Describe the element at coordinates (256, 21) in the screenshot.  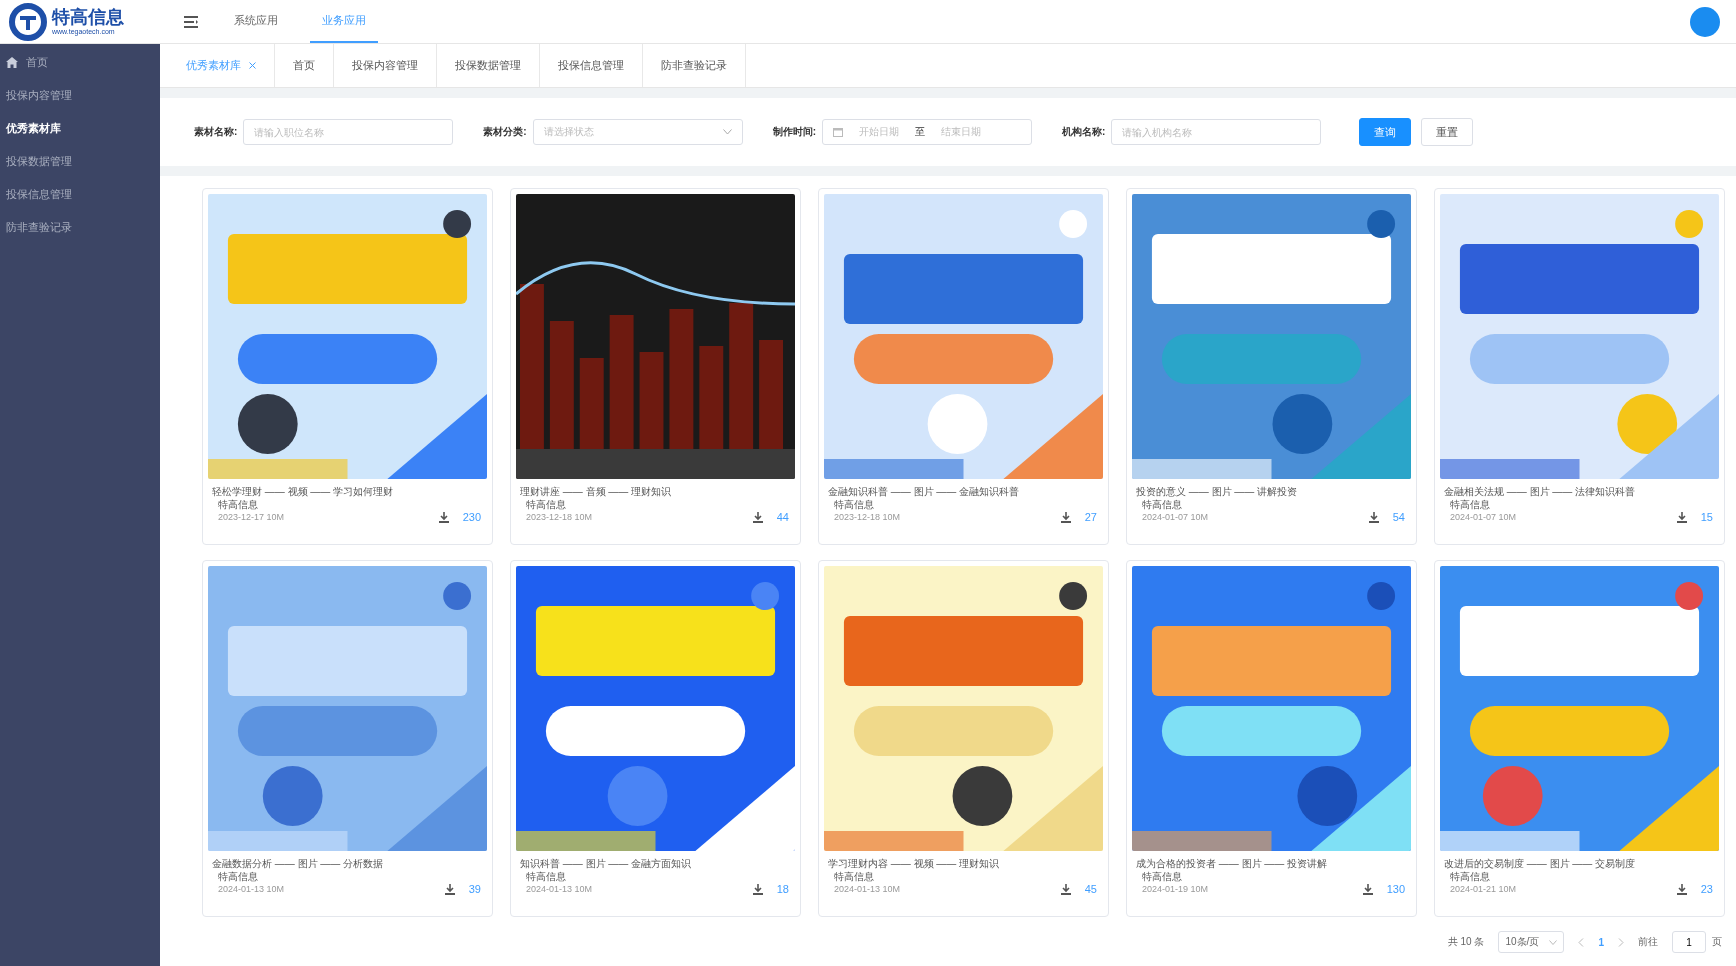
I see `nav-tab: 系统应用` at that location.